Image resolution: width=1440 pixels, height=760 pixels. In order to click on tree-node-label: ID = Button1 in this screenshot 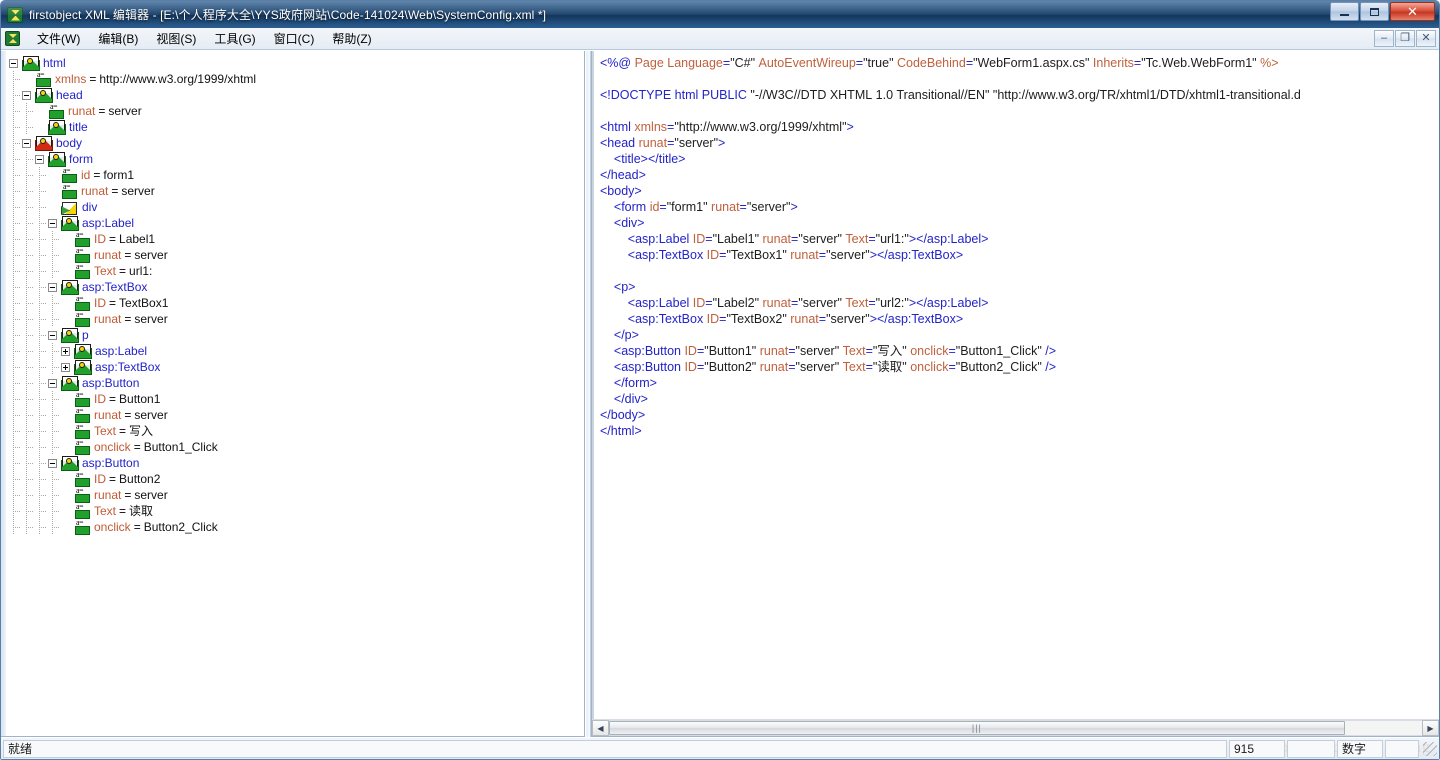, I will do `click(127, 399)`.